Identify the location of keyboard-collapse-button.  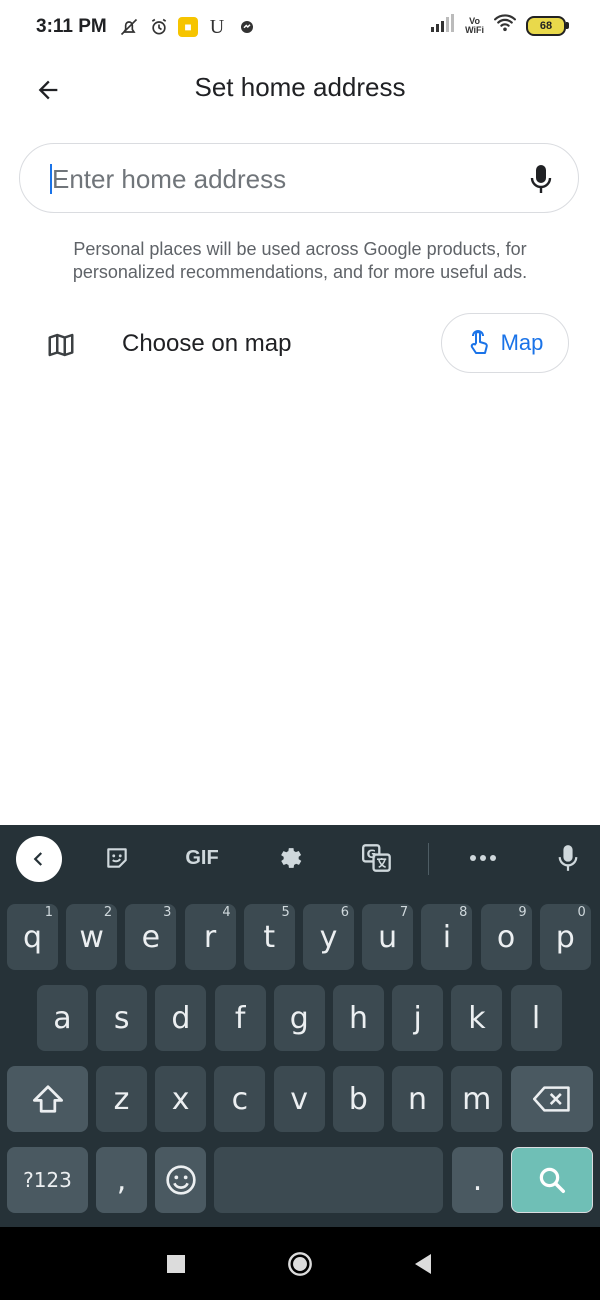
(39, 859).